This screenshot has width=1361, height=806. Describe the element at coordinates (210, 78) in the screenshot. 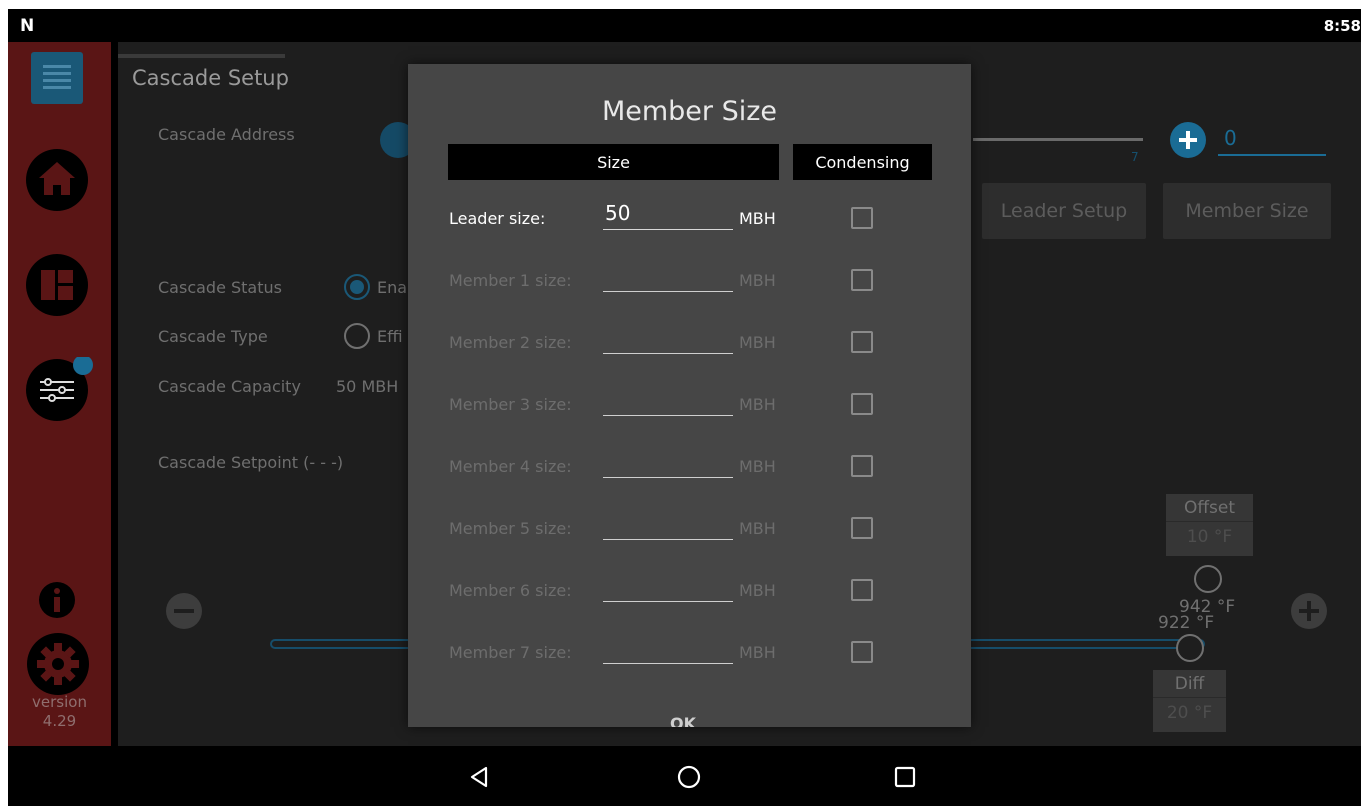

I see `page-title: Cascade Setup` at that location.